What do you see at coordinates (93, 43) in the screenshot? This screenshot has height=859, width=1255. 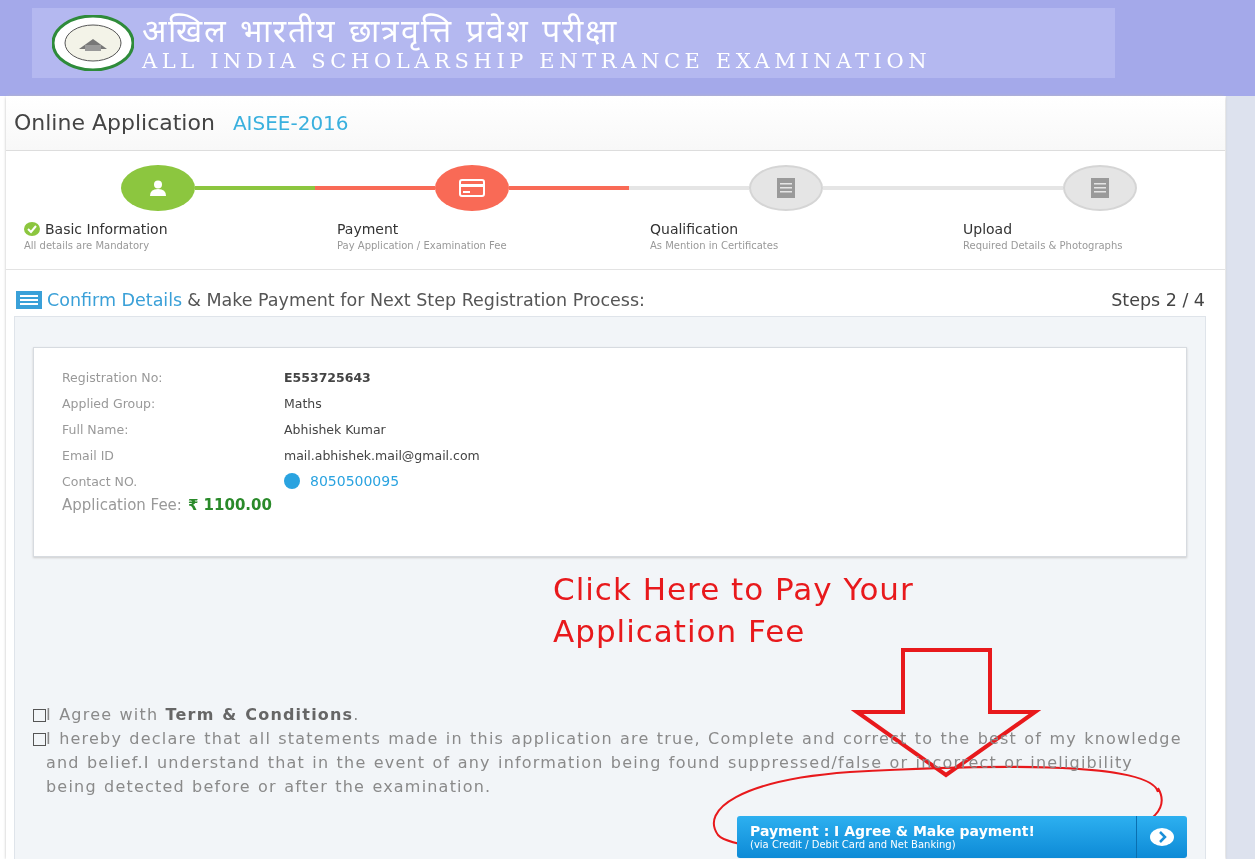 I see `logo-icon` at bounding box center [93, 43].